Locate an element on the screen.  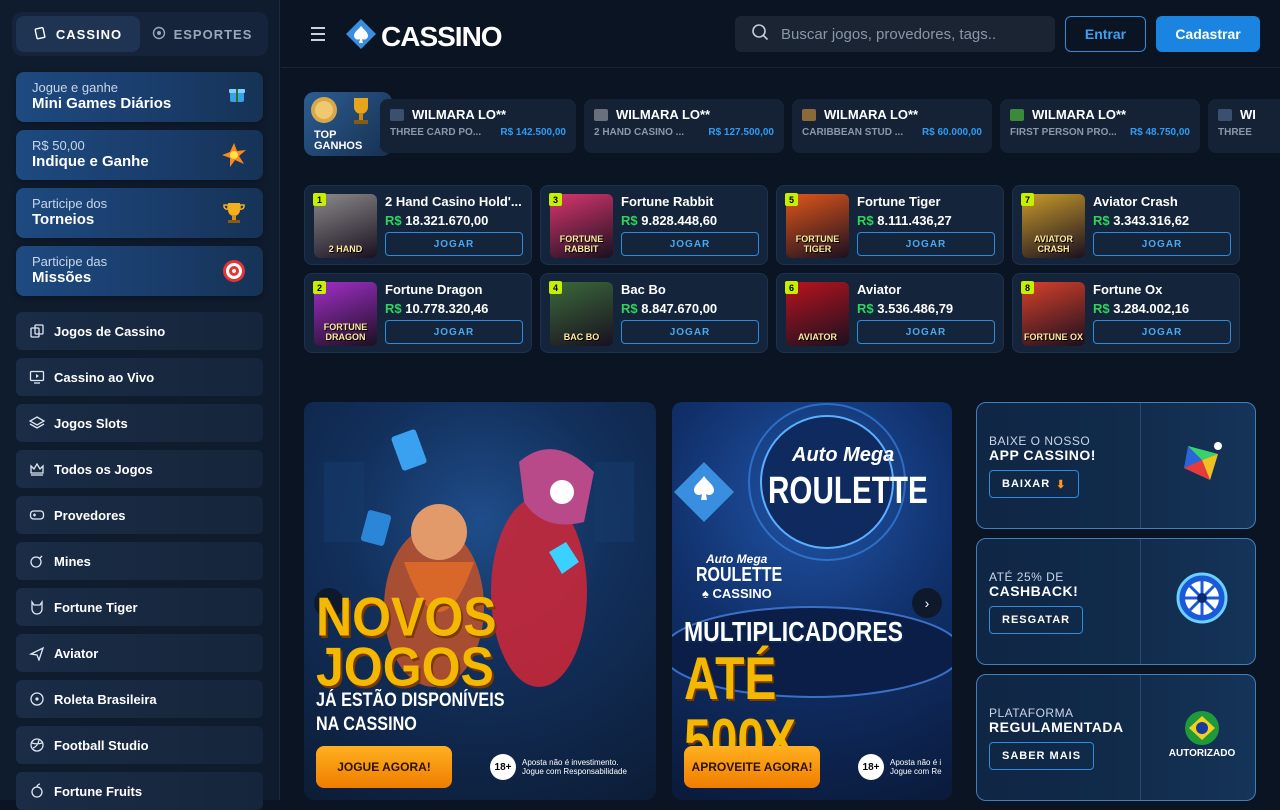
nav-cassino-ao-vivo: Cassino ao Vivo is located at coordinates (139, 377).